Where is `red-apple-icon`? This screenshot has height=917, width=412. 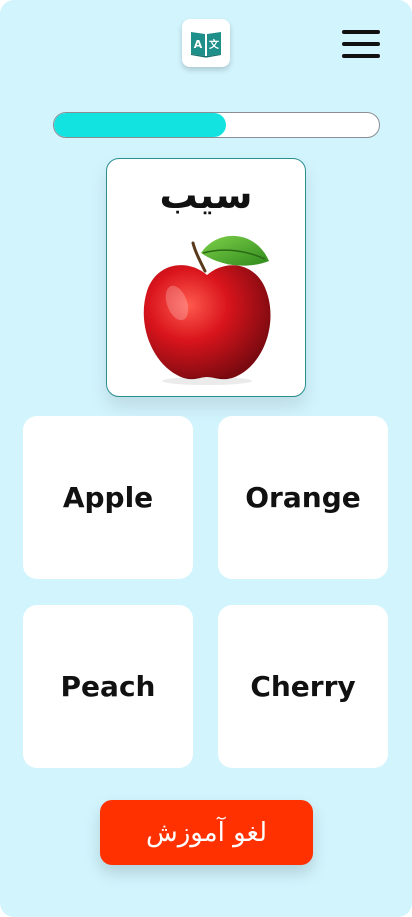 red-apple-icon is located at coordinates (207, 310).